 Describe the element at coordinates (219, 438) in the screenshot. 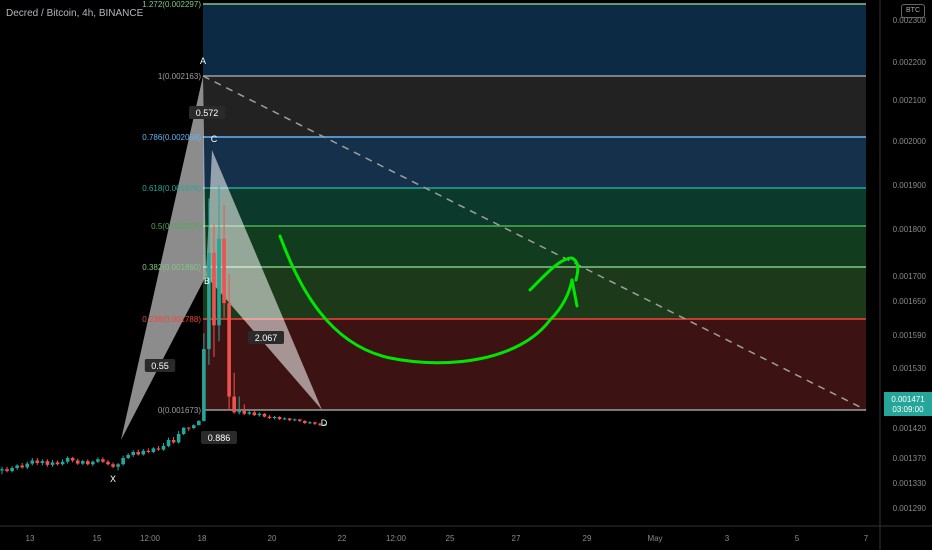

I see `ratio-label: 0.886` at that location.